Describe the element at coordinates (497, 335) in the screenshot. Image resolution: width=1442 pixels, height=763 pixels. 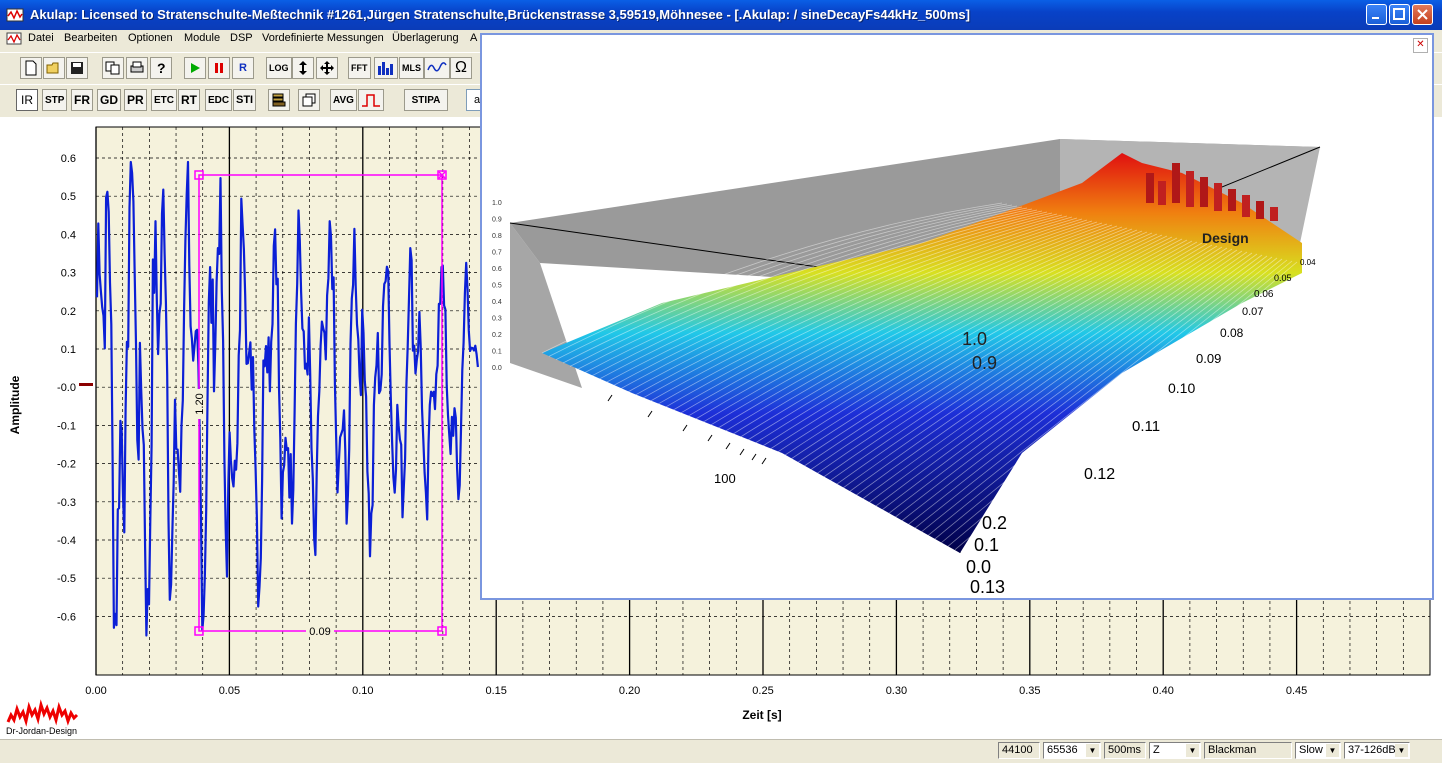
I see `amplitude-tick-label: 0.2` at that location.